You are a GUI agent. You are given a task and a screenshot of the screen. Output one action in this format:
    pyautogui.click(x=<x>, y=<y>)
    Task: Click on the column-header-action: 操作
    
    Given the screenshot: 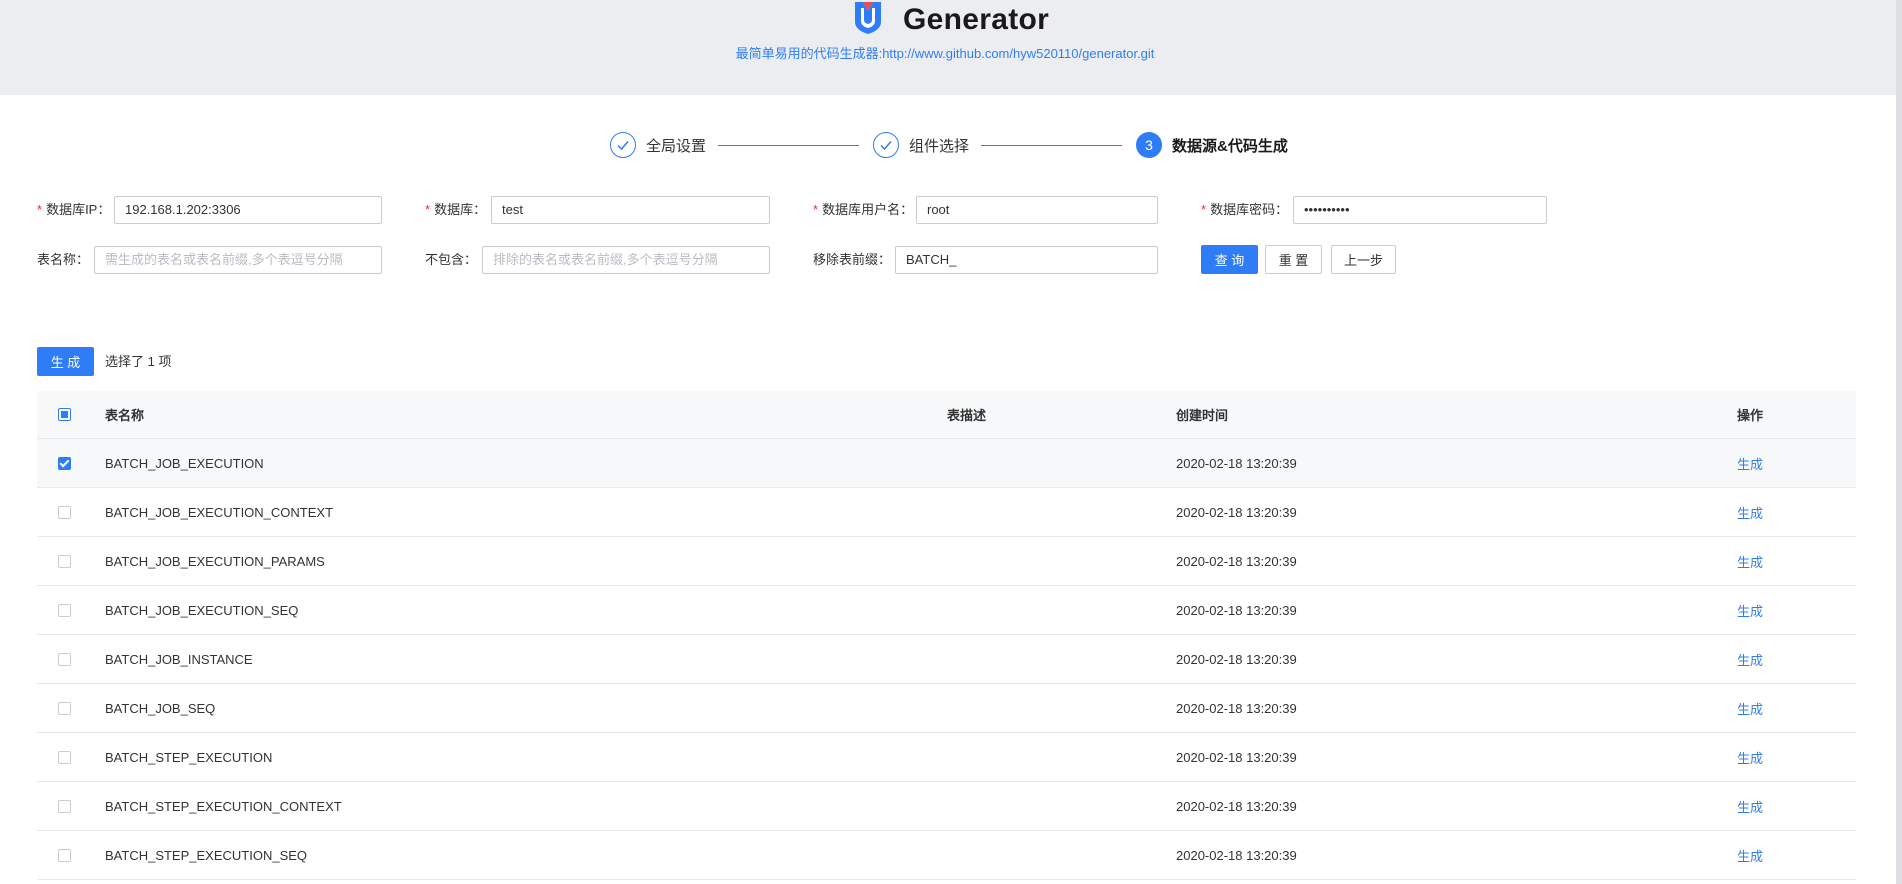 What is the action you would take?
    pyautogui.click(x=1750, y=415)
    